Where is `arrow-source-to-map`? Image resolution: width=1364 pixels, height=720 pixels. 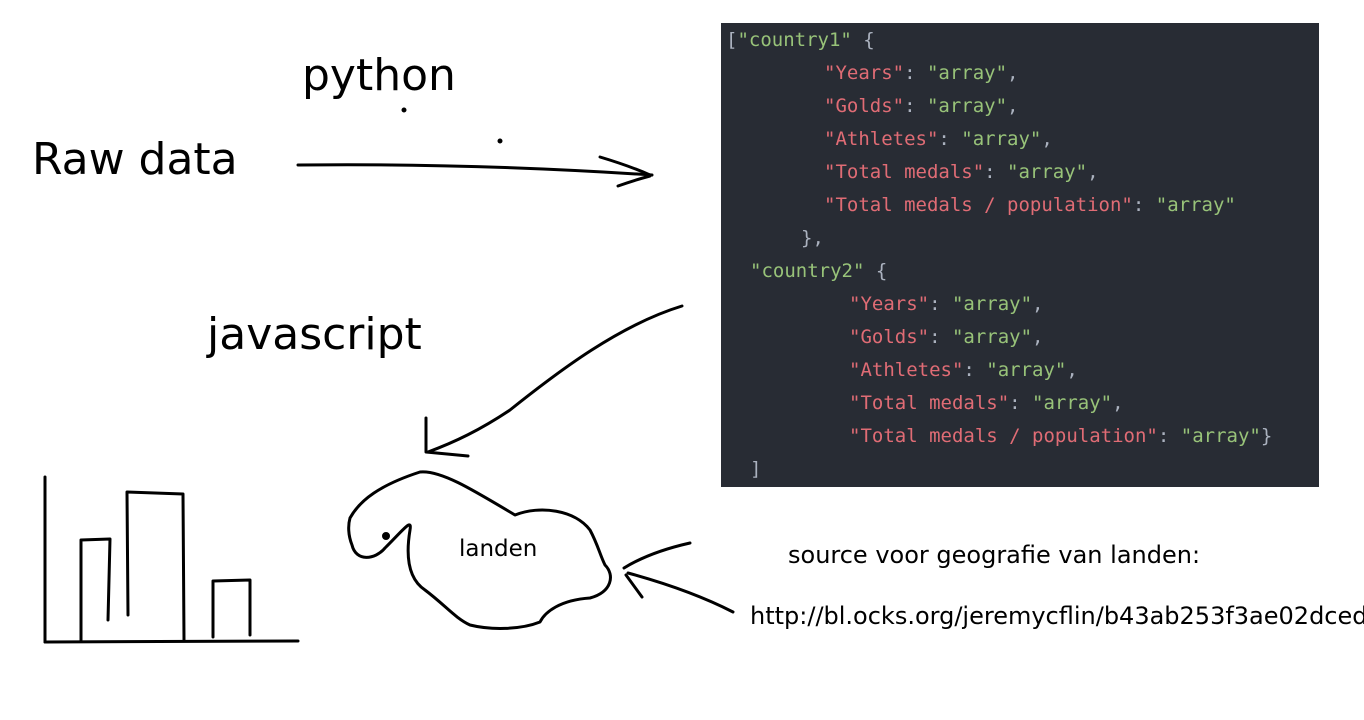 arrow-source-to-map is located at coordinates (678, 577).